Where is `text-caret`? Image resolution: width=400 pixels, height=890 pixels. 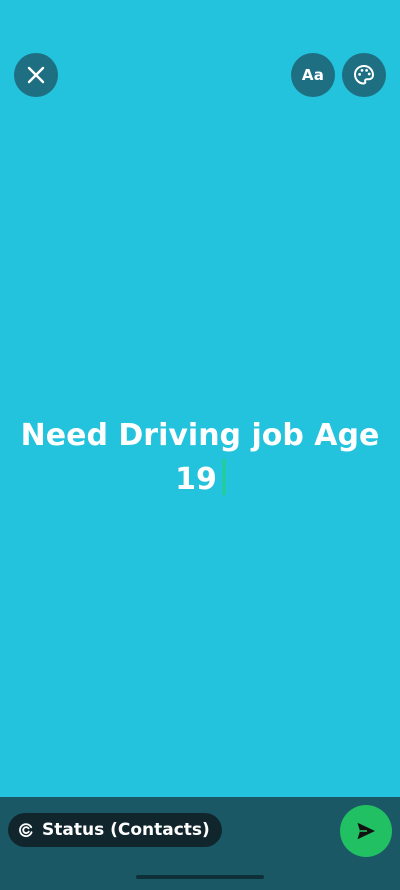 text-caret is located at coordinates (223, 477).